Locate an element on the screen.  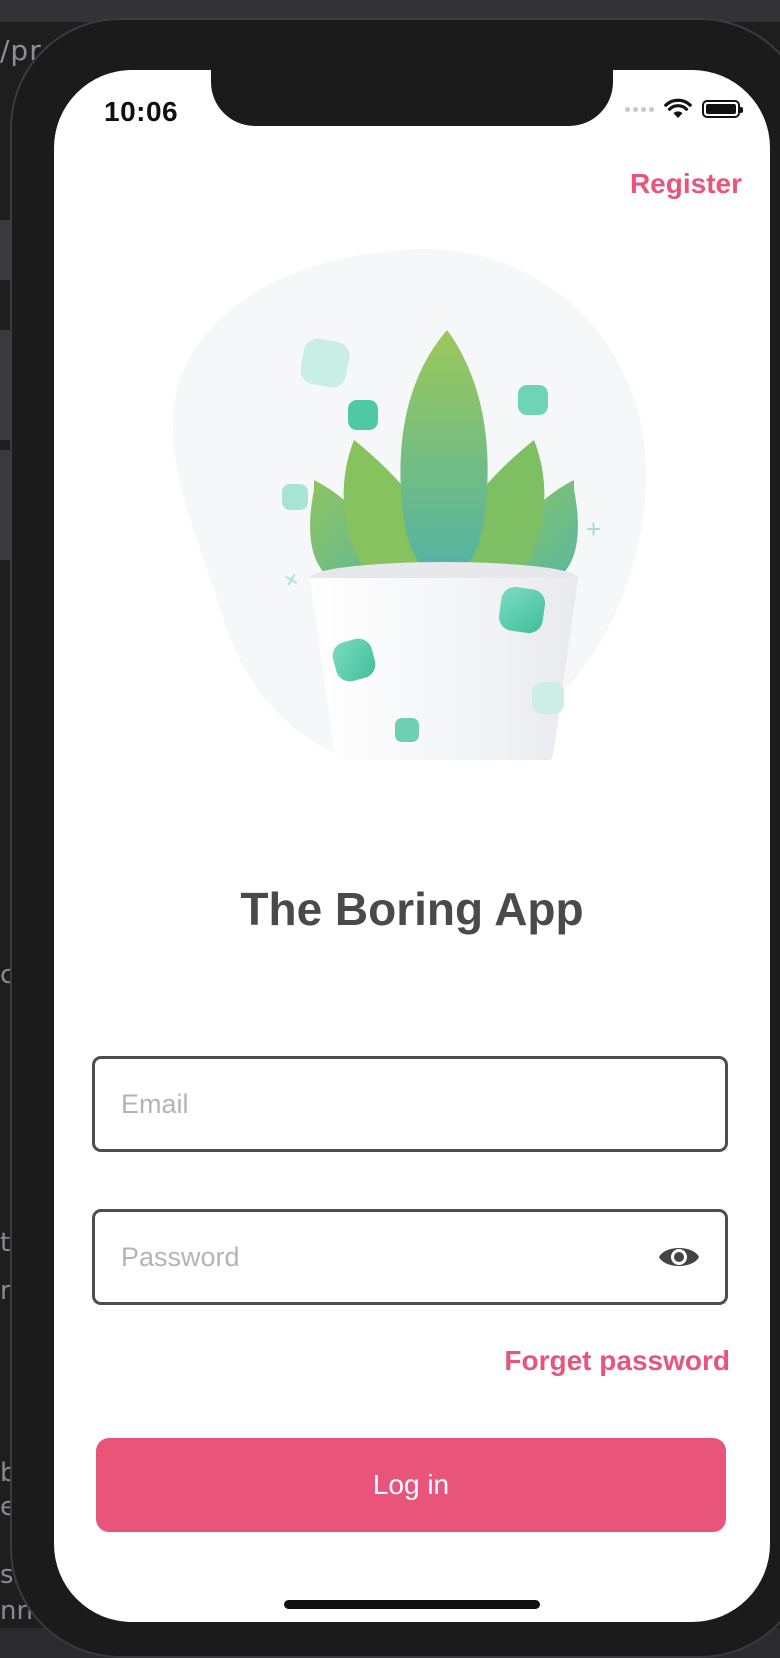
status-icons is located at coordinates (684, 109).